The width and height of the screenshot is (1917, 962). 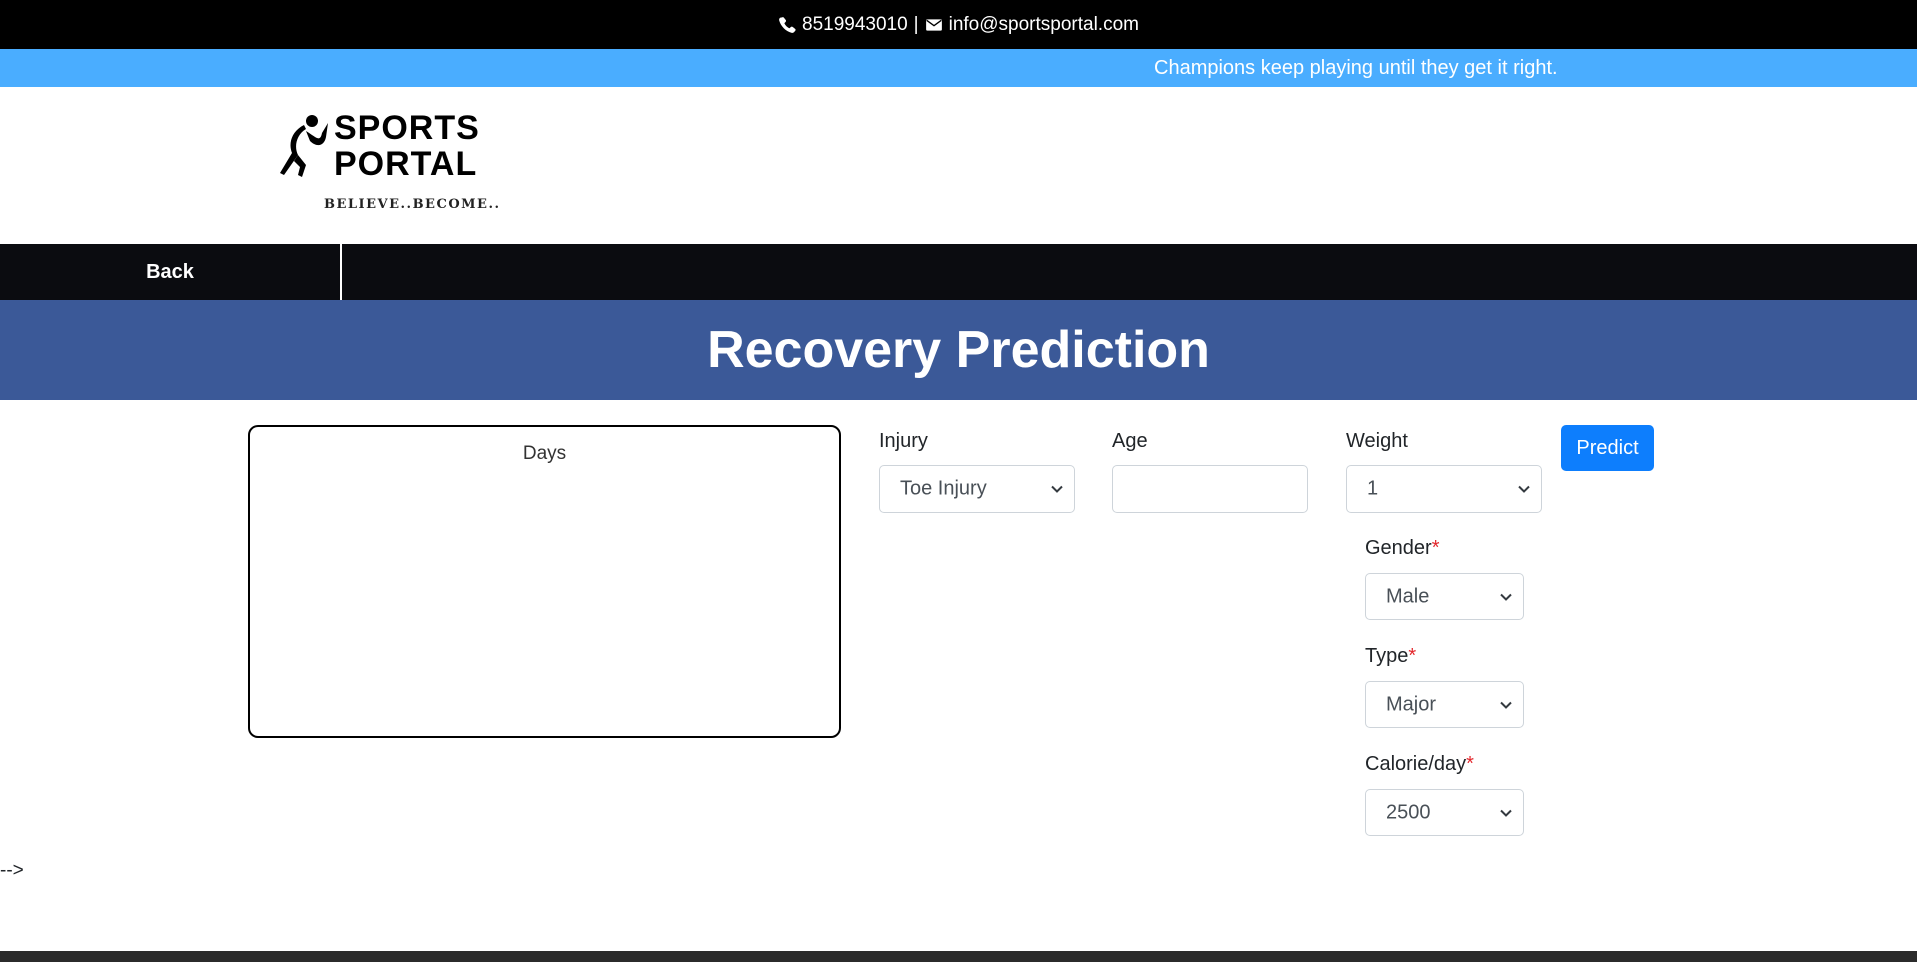 I want to click on envelope-icon, so click(x=934, y=25).